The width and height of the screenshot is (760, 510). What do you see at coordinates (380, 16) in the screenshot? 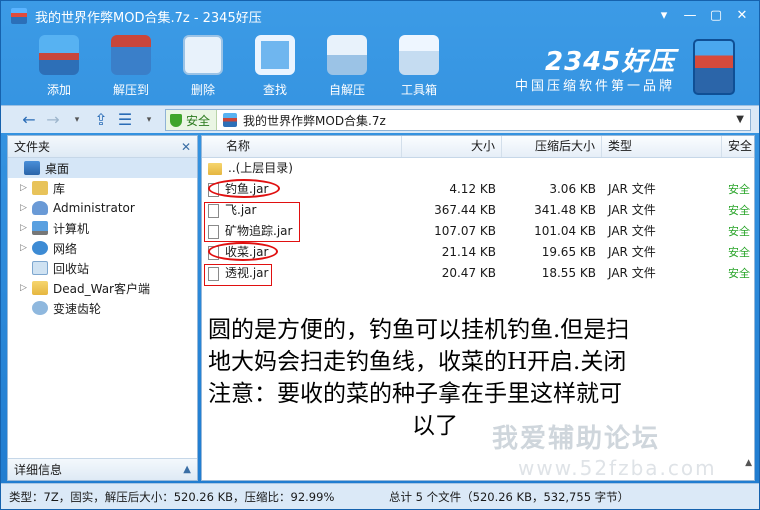
I see `title-bar: 我的世界作弊MOD合集.7z - 2345好压 ▾ — ▢ ✕` at bounding box center [380, 16].